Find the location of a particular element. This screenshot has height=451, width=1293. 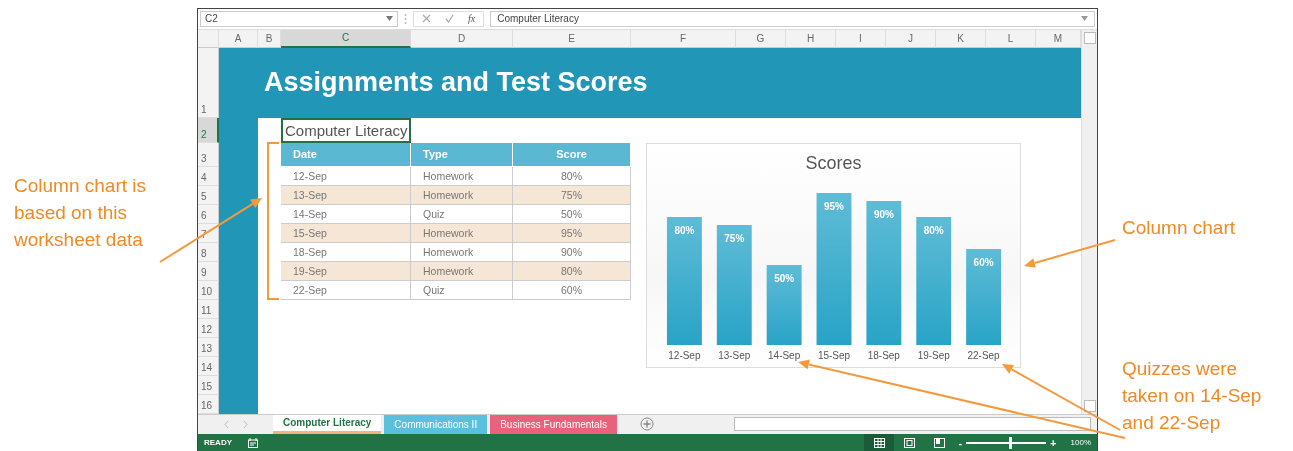

table-header: Date is located at coordinates (345, 154).